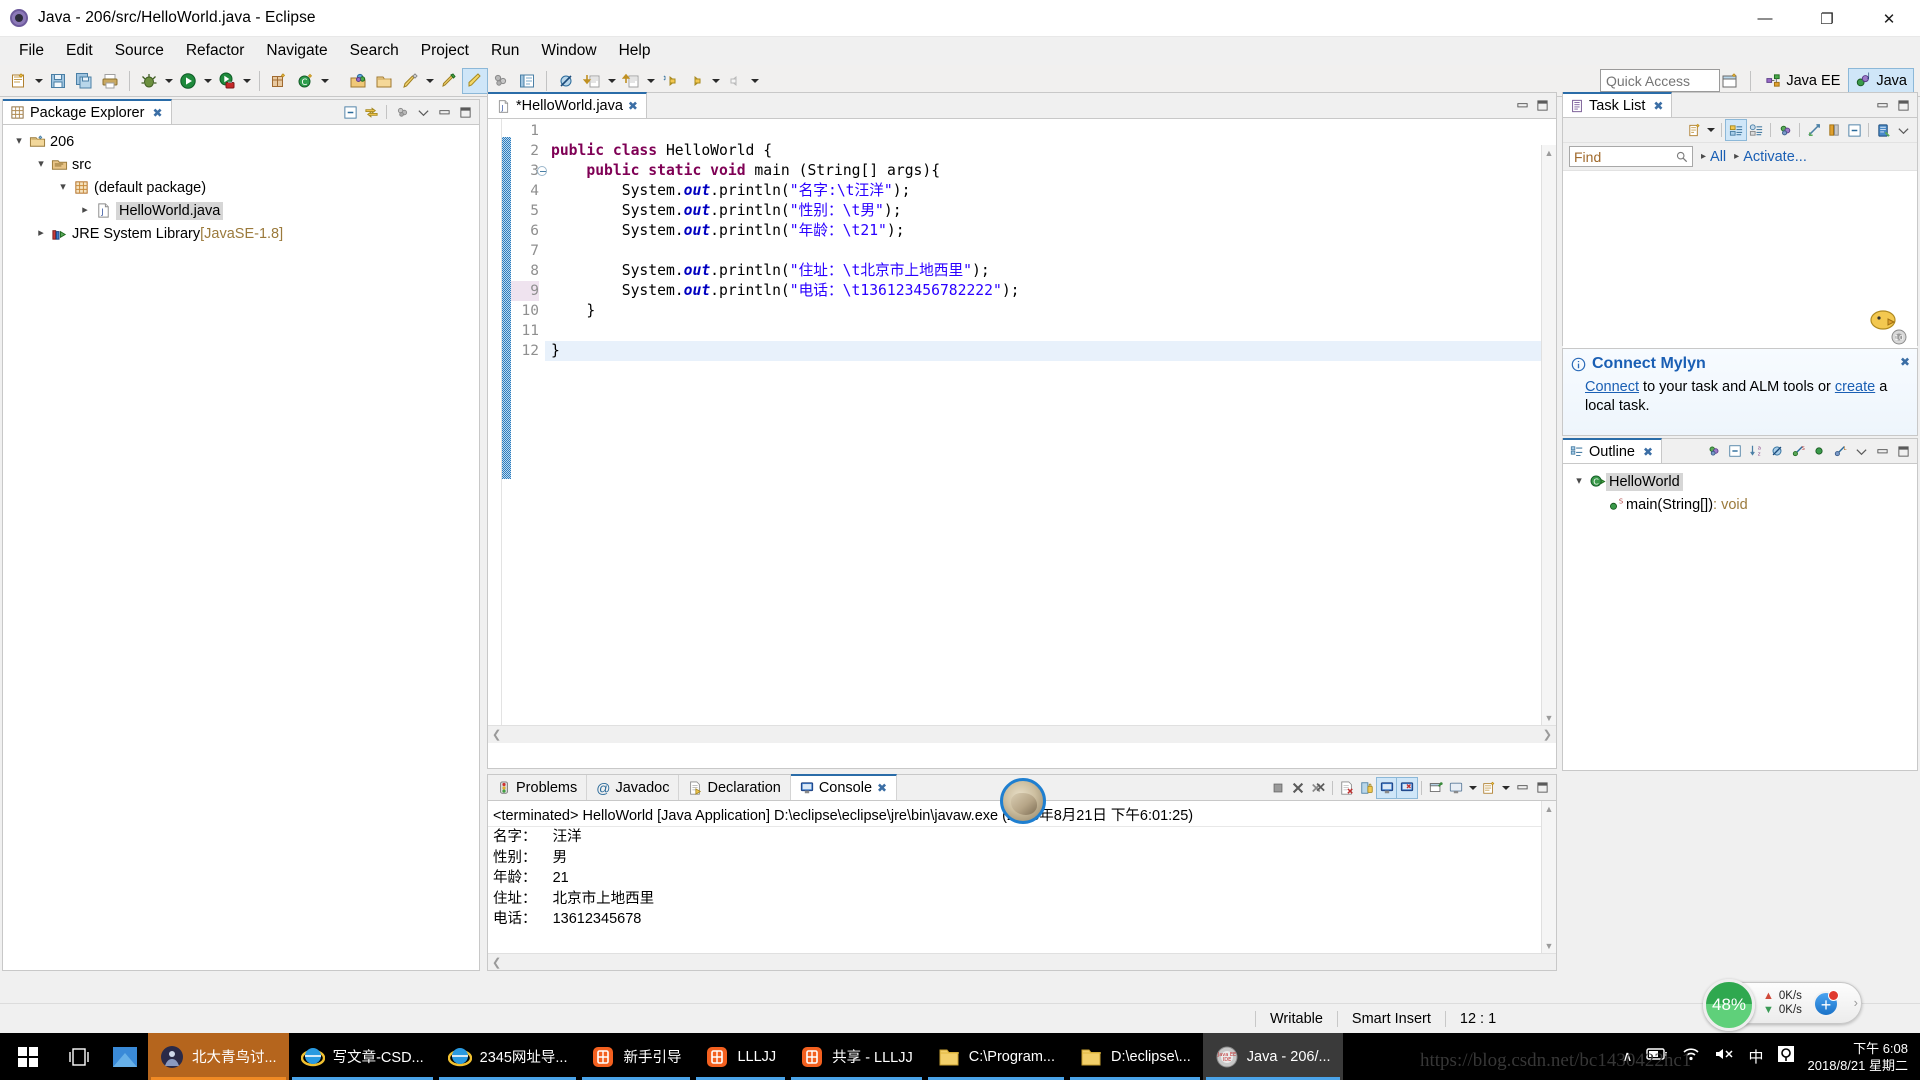  I want to click on debug-icon, so click(149, 81).